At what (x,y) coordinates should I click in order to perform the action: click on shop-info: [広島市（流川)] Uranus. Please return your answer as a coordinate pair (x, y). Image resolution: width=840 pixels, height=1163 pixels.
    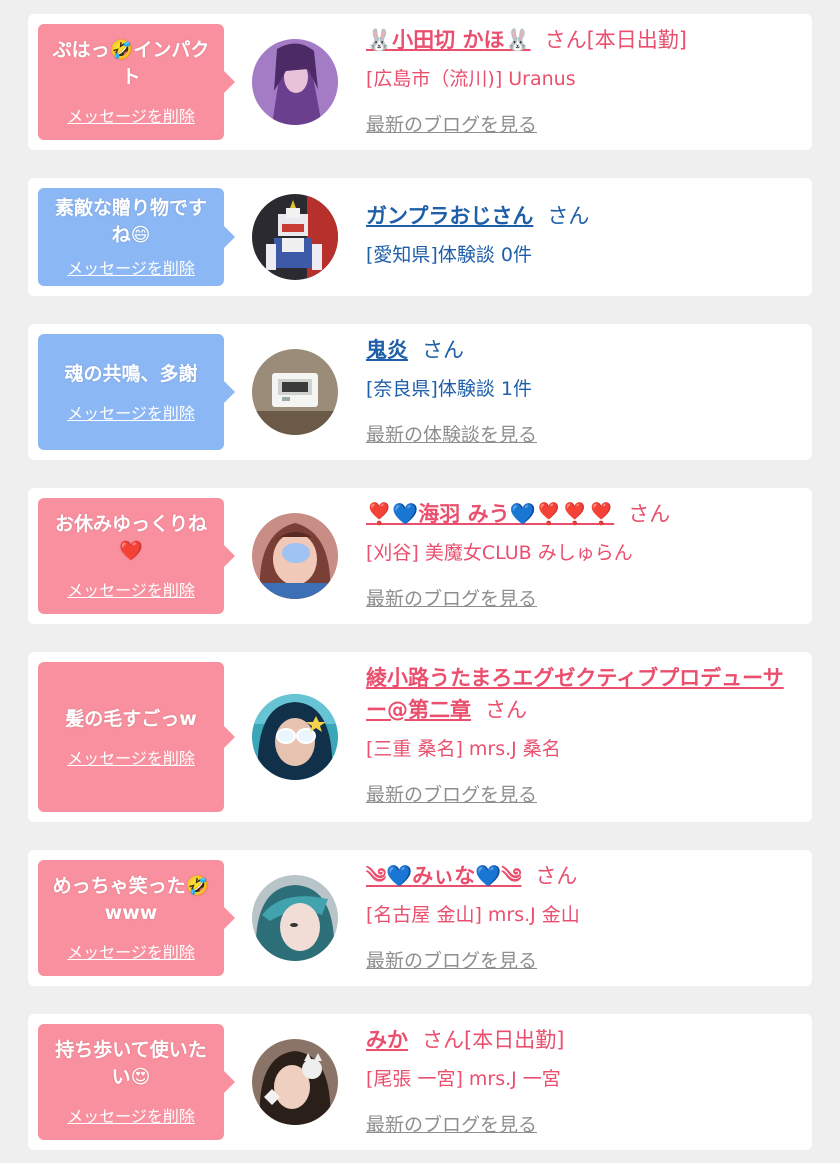
    Looking at the image, I should click on (471, 79).